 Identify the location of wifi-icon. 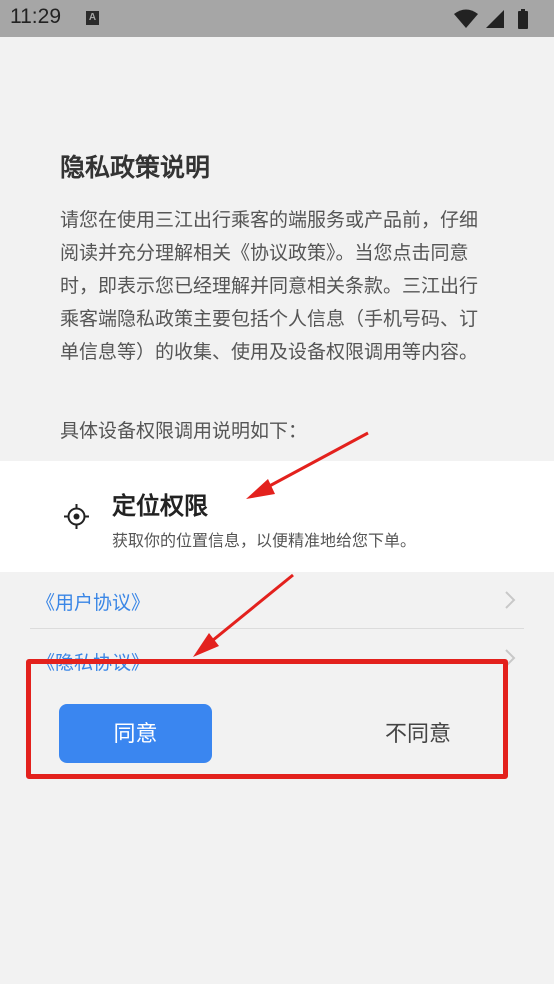
(466, 18).